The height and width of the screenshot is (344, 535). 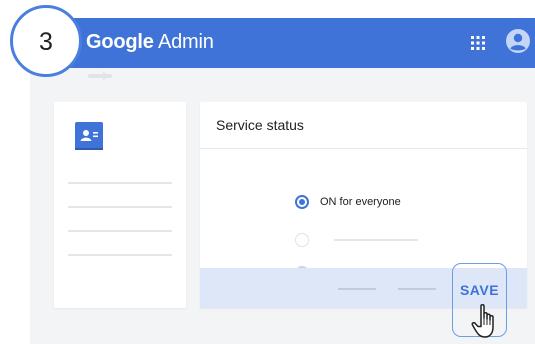 I want to click on sidebar-card, so click(x=120, y=205).